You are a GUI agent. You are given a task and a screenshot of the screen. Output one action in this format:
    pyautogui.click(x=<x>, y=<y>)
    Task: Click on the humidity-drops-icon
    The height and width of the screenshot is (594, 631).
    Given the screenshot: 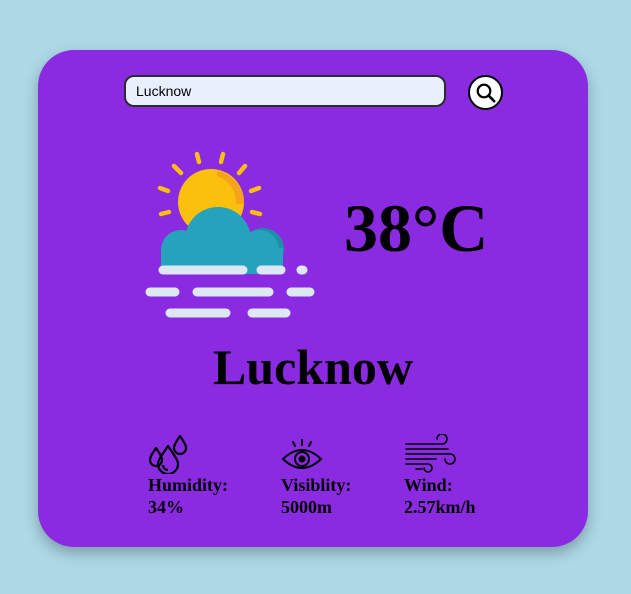 What is the action you would take?
    pyautogui.click(x=168, y=454)
    